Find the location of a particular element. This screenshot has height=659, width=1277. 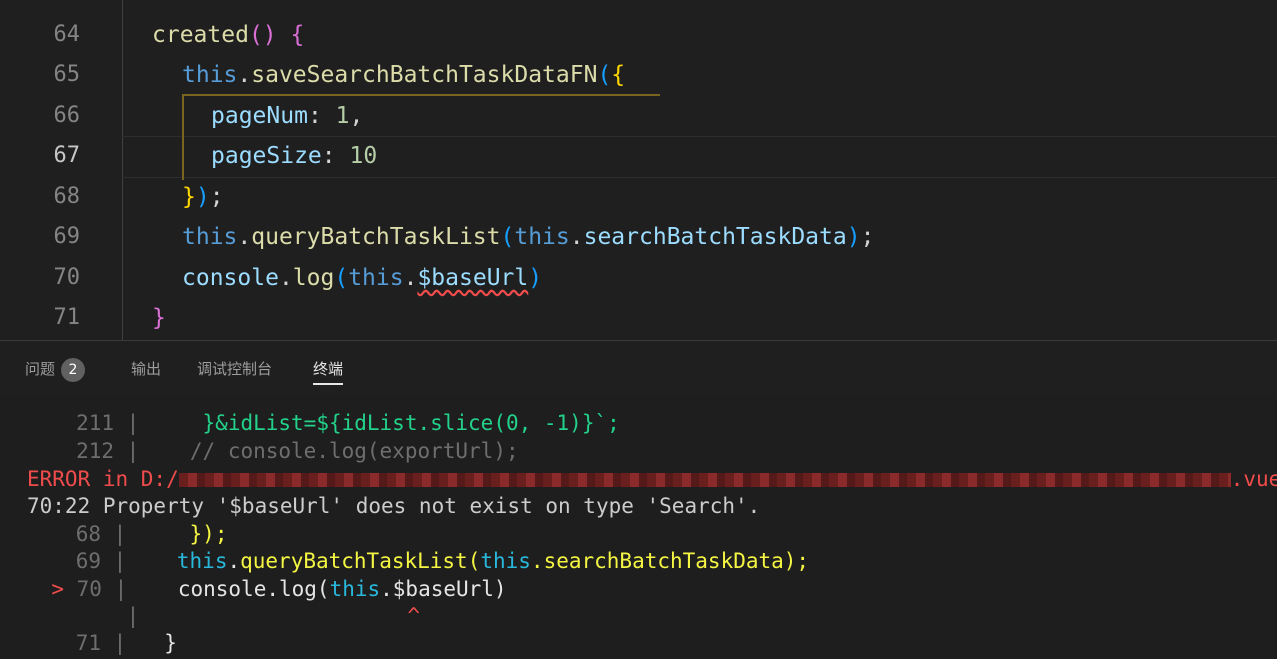

line-number: 65 is located at coordinates (67, 74).